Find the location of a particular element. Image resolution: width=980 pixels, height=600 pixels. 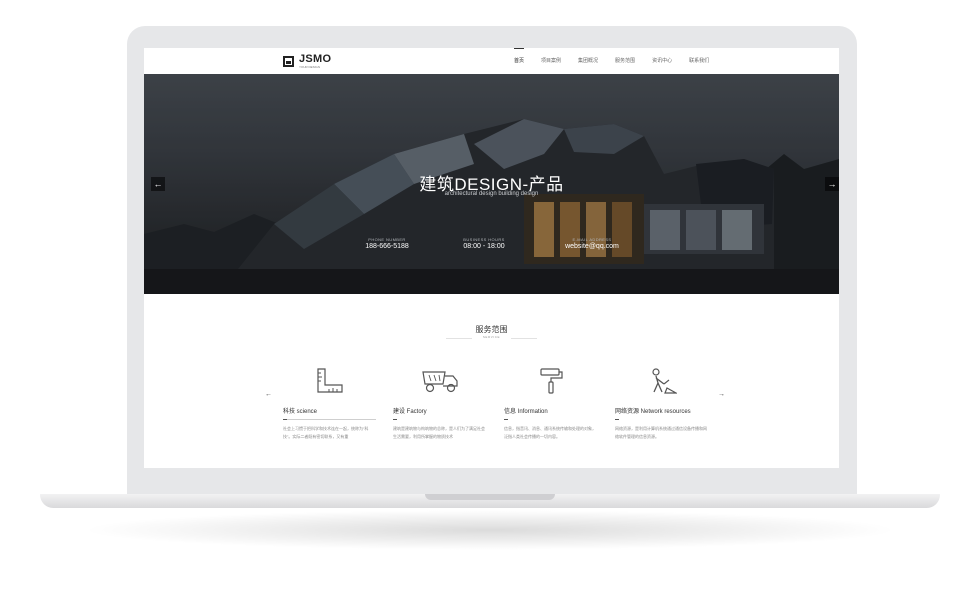

services-next-button: → is located at coordinates (721, 394).